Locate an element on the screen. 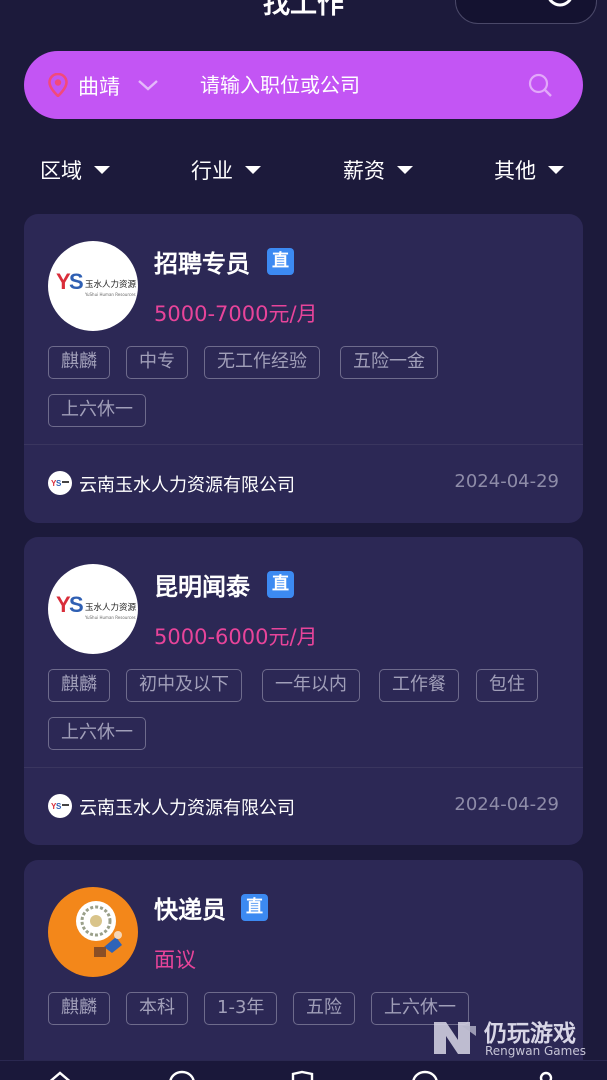  tag: 包住 is located at coordinates (507, 685).